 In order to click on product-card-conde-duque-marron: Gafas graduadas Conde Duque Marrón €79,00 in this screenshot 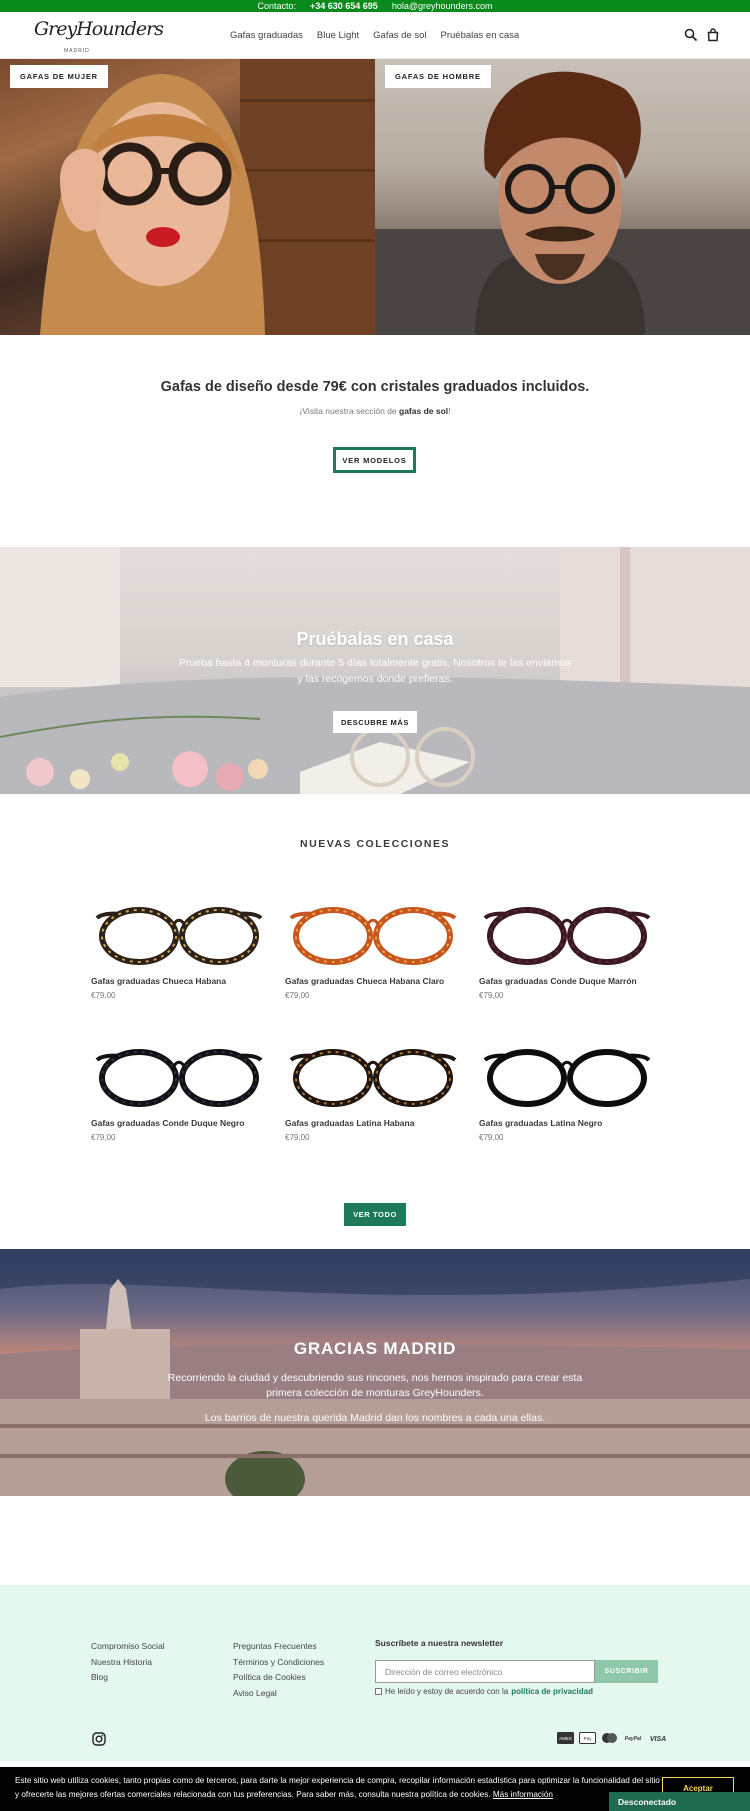, I will do `click(567, 952)`.